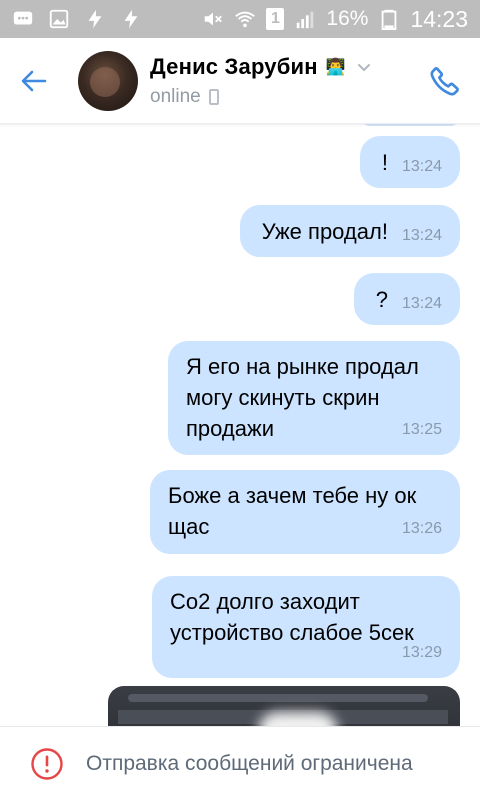 The width and height of the screenshot is (480, 800). Describe the element at coordinates (324, 231) in the screenshot. I see `message-text: Уже продал!` at that location.